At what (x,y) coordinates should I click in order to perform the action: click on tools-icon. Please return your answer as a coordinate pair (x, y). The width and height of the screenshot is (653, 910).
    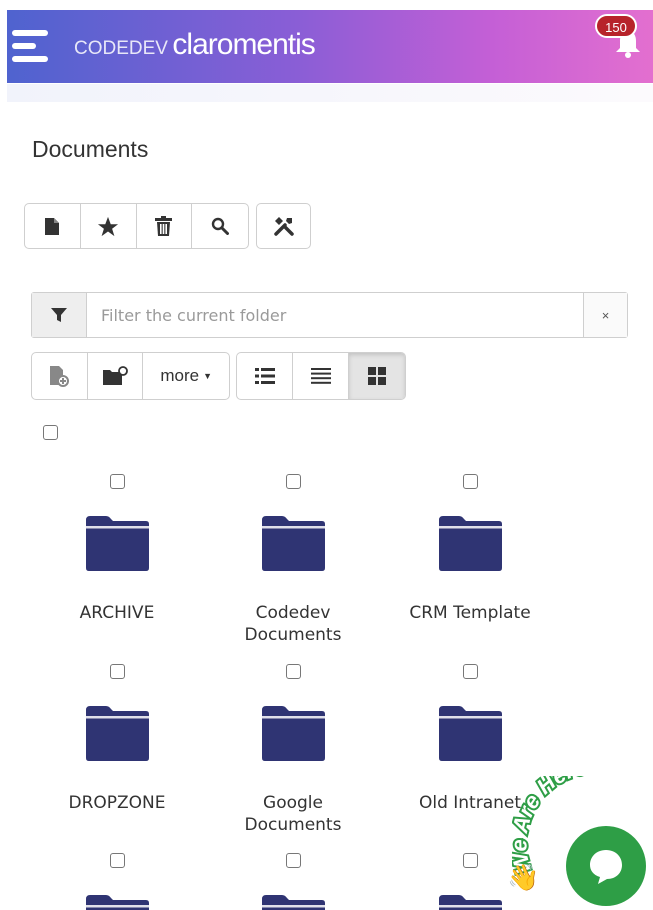
    Looking at the image, I should click on (283, 226).